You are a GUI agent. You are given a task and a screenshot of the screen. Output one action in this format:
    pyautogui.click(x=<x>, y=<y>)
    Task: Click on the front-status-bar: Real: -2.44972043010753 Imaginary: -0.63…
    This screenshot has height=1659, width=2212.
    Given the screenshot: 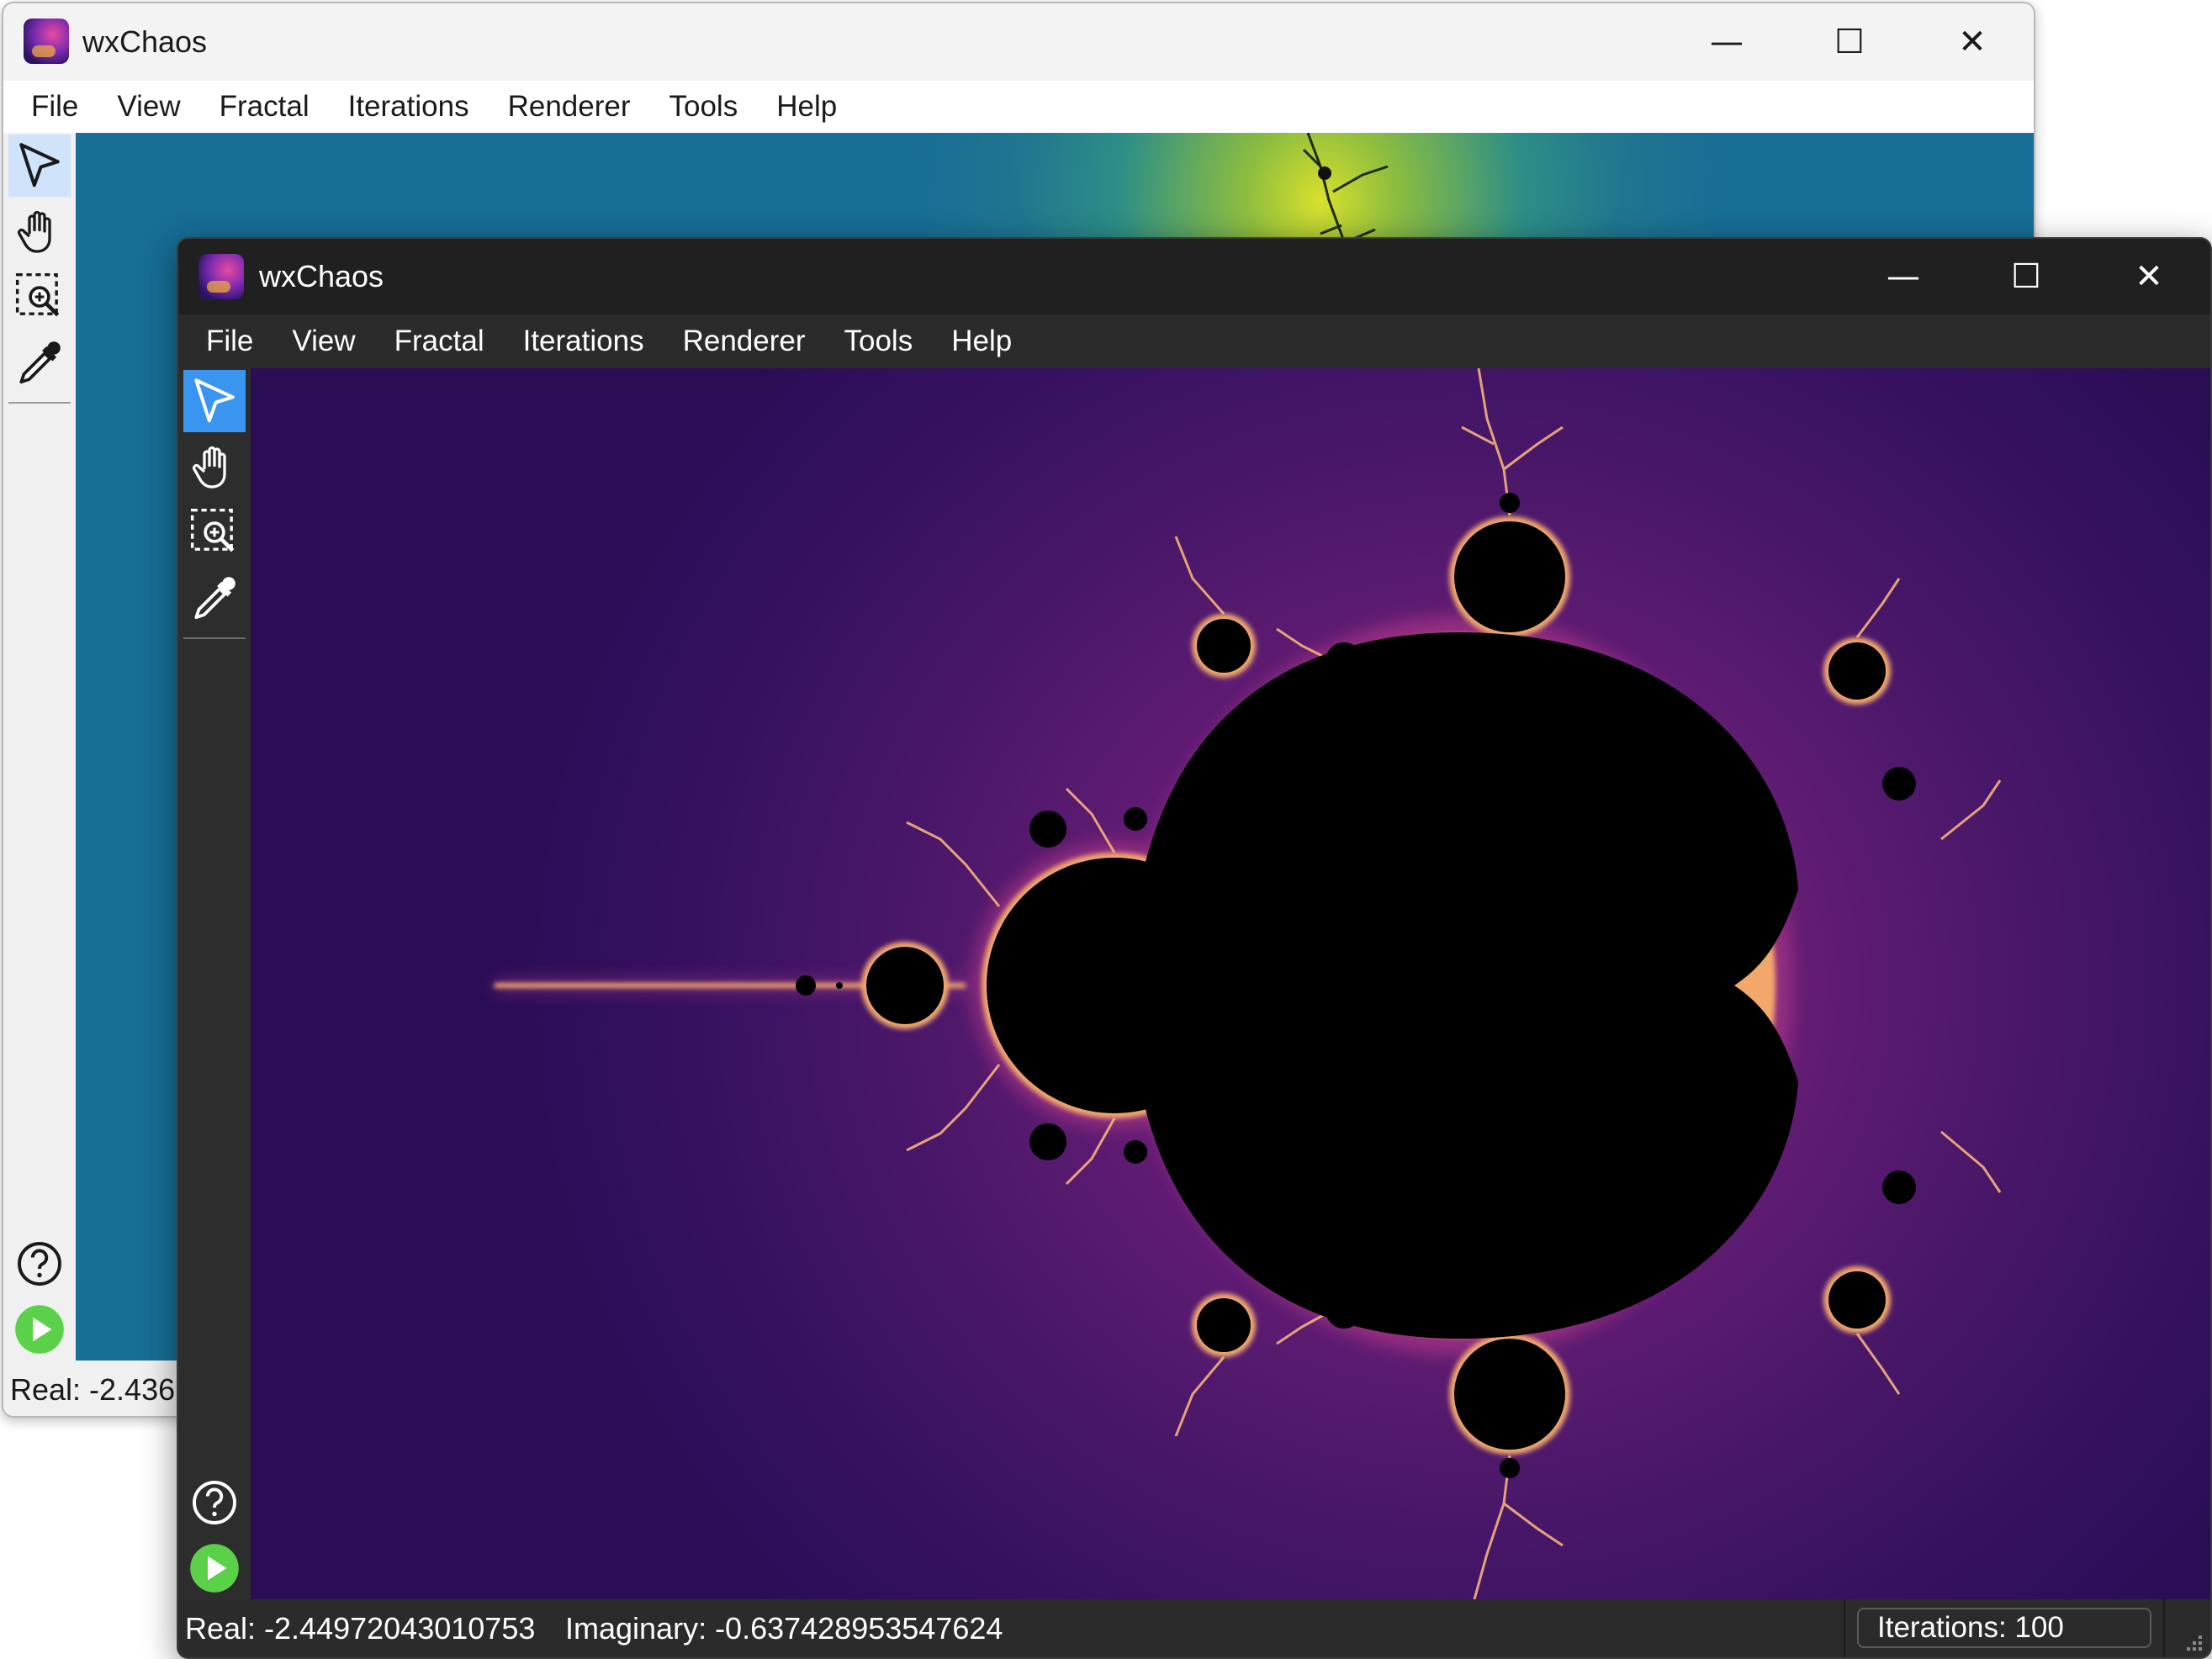 What is the action you would take?
    pyautogui.click(x=1194, y=1628)
    